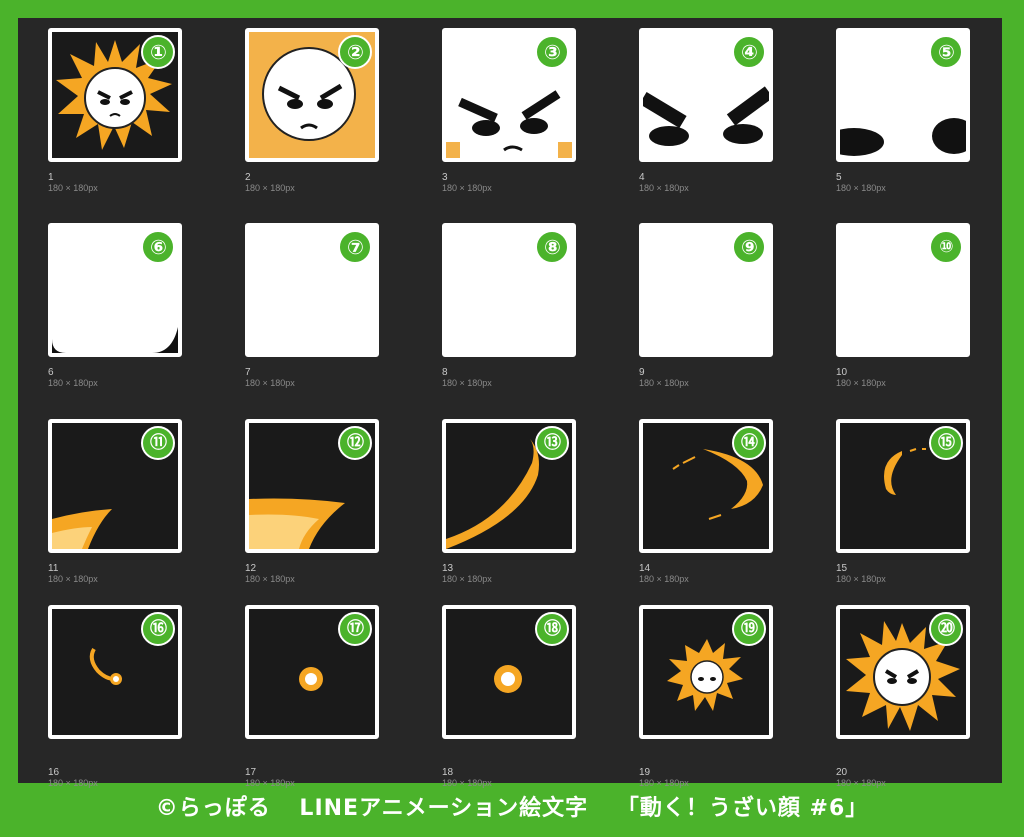 Image resolution: width=1024 pixels, height=837 pixels. Describe the element at coordinates (158, 443) in the screenshot. I see `frame-number-badge: ⑪` at that location.